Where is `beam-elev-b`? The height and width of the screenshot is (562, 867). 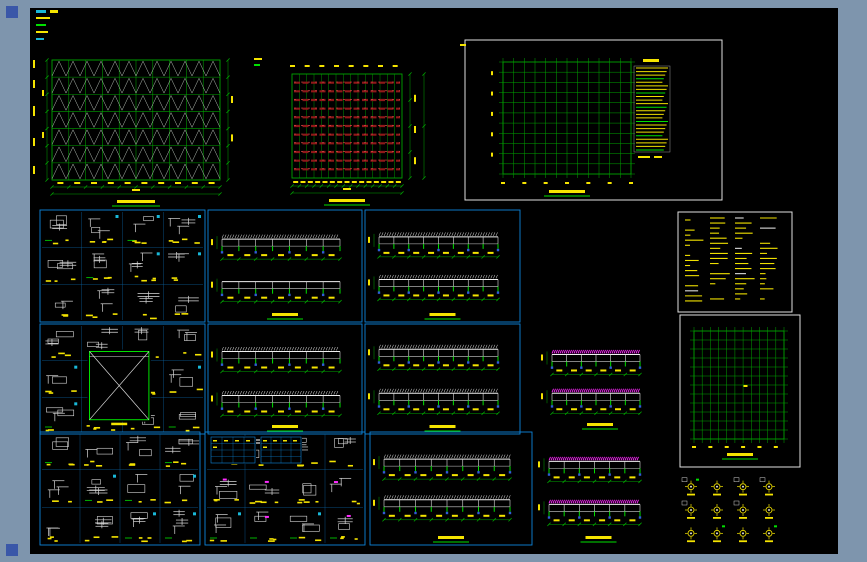 beam-elev-b is located at coordinates (442, 266).